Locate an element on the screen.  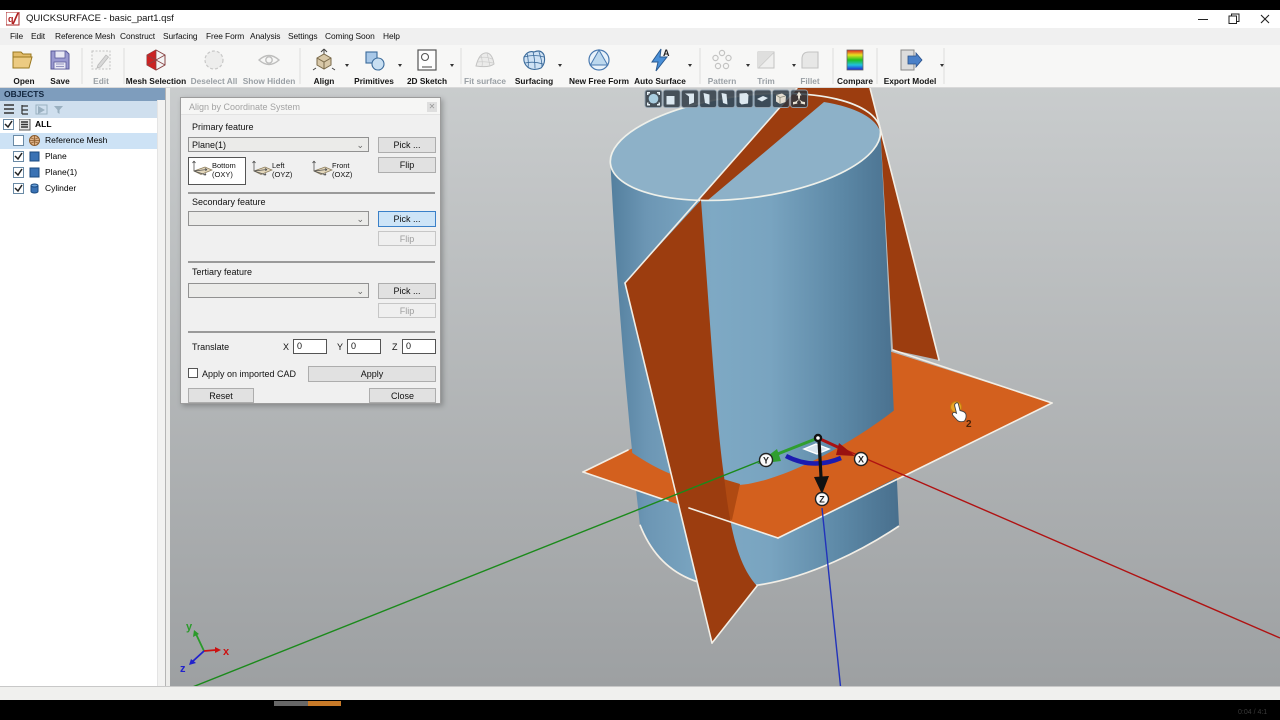
svg-text: y is located at coordinates (189, 627).